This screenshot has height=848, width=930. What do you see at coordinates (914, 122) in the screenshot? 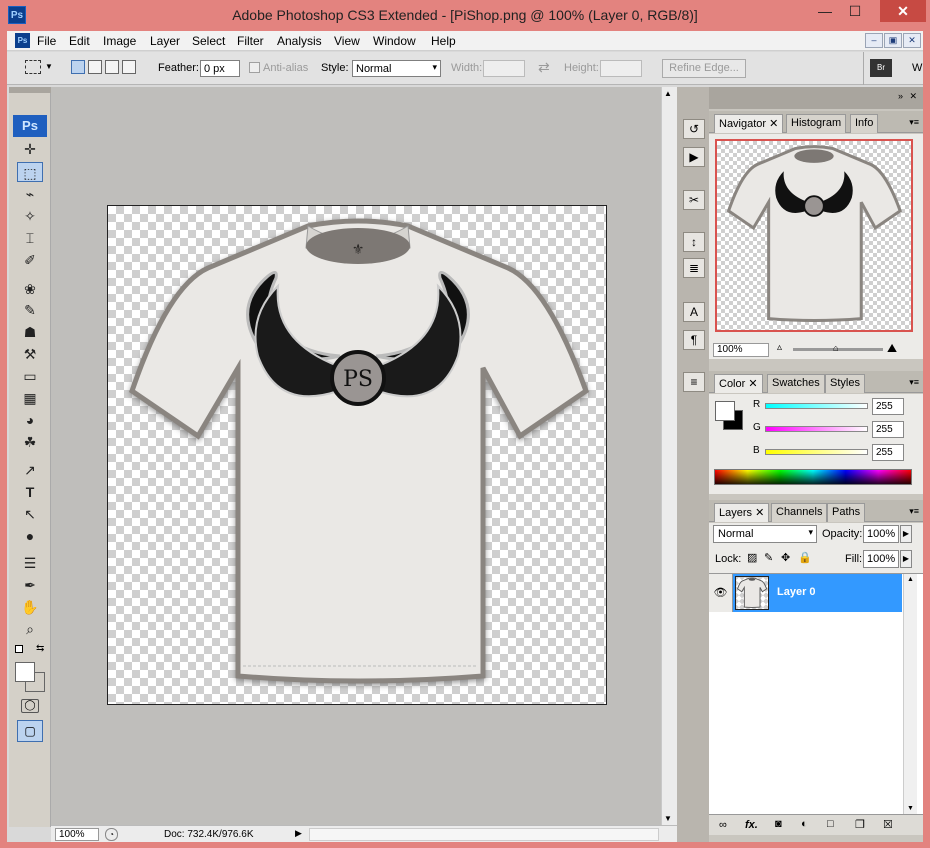
I see `panel-menu-icon: ▾≡` at bounding box center [914, 122].